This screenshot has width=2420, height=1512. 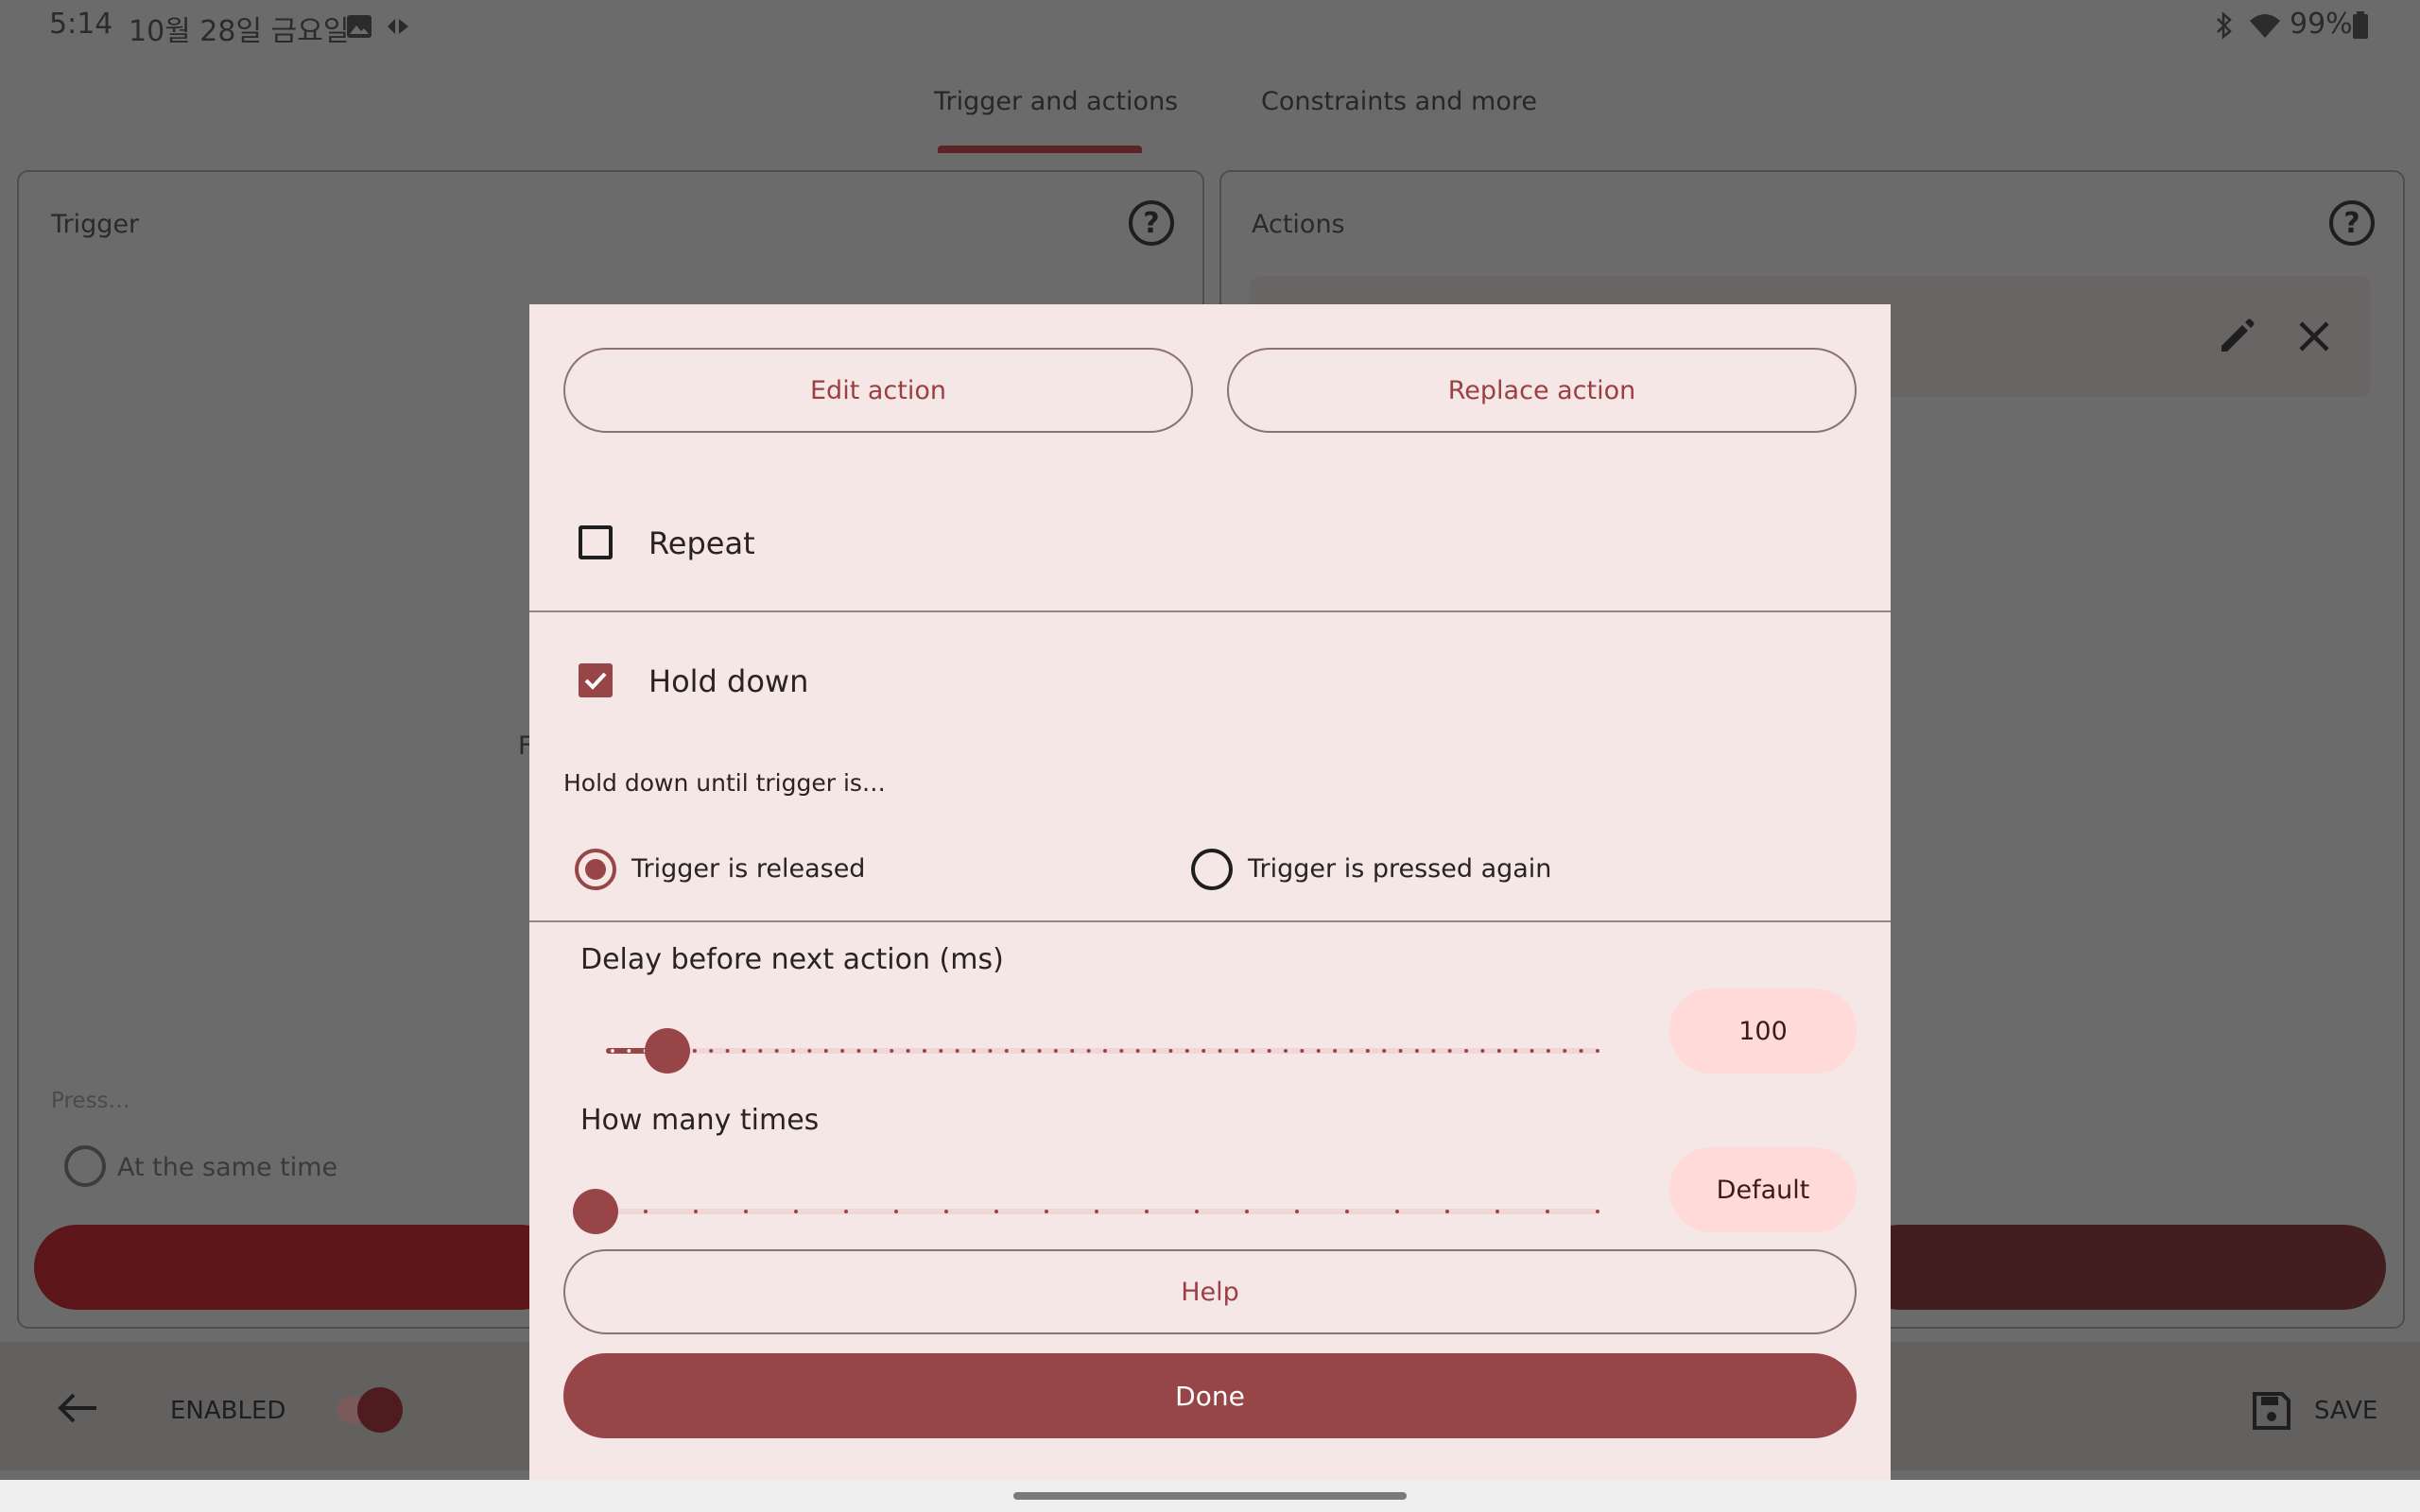 What do you see at coordinates (380, 1410) in the screenshot?
I see `switch-thumb` at bounding box center [380, 1410].